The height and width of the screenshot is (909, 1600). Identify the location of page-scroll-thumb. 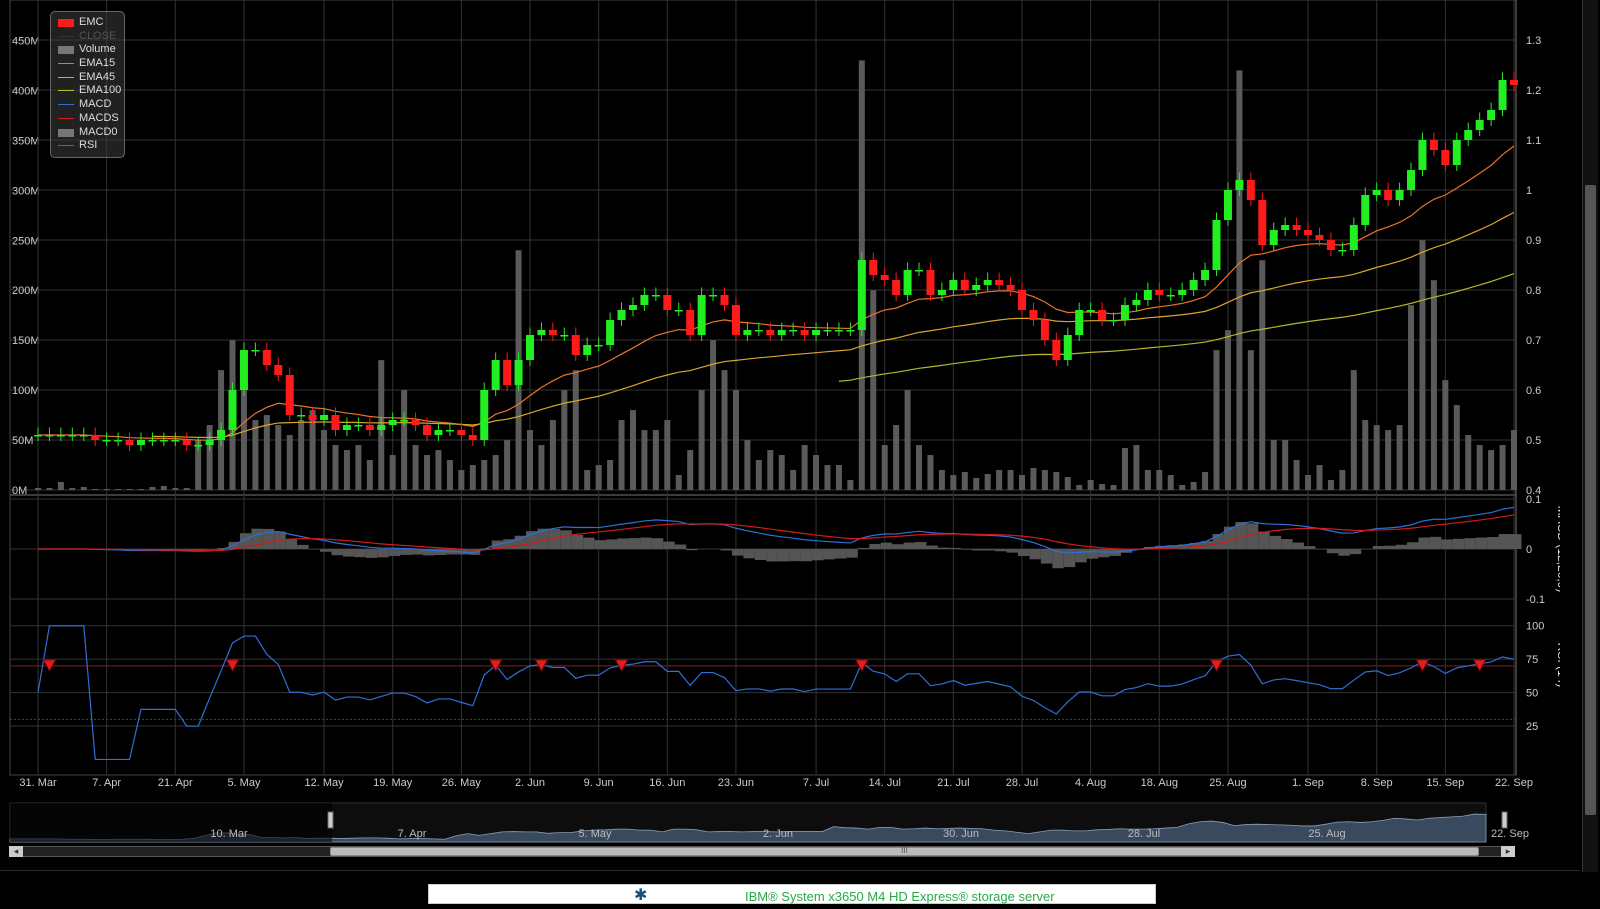
(1590, 500).